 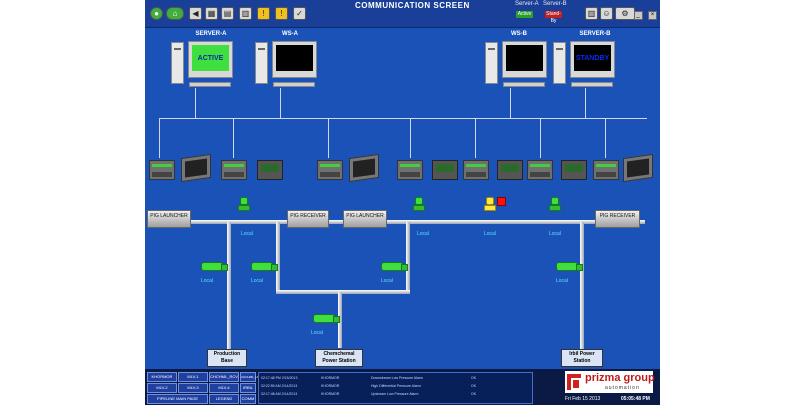 I want to click on nav-mlv3: MLV-3, so click(x=193, y=388).